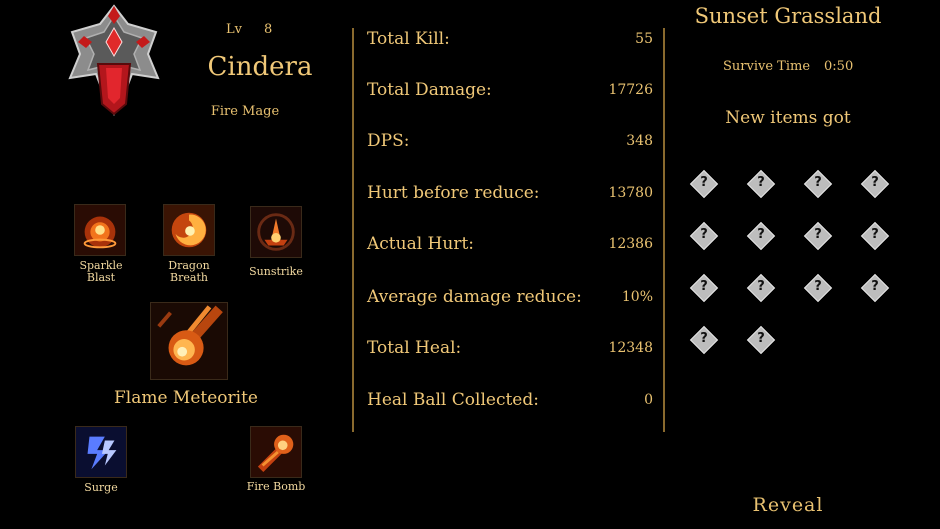 The image size is (940, 529). Describe the element at coordinates (234, 29) in the screenshot. I see `level-label: Lv` at that location.